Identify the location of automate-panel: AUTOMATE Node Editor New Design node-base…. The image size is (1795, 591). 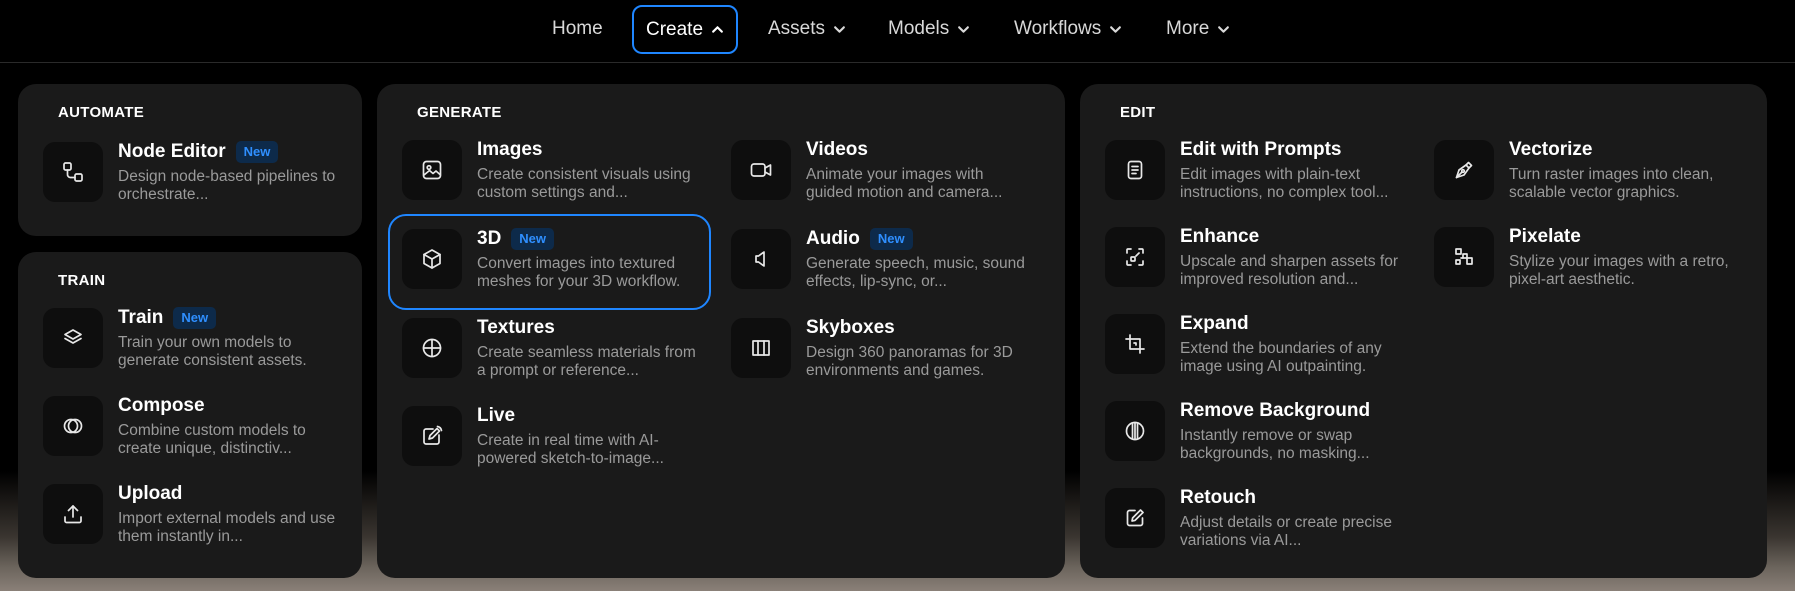
(190, 160).